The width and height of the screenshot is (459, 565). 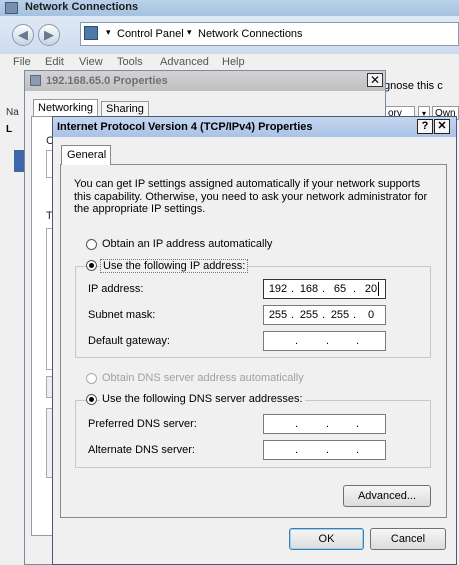 What do you see at coordinates (371, 315) in the screenshot?
I see `ip-octet: 0` at bounding box center [371, 315].